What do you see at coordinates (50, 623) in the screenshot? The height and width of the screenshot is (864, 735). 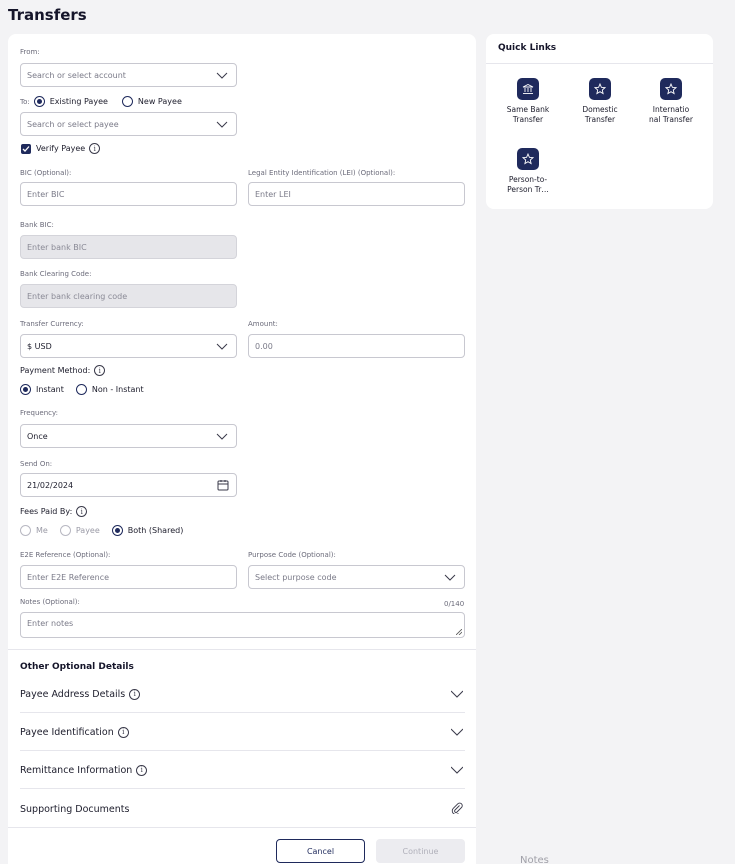 I see `notes-placeholder: Enter notes` at bounding box center [50, 623].